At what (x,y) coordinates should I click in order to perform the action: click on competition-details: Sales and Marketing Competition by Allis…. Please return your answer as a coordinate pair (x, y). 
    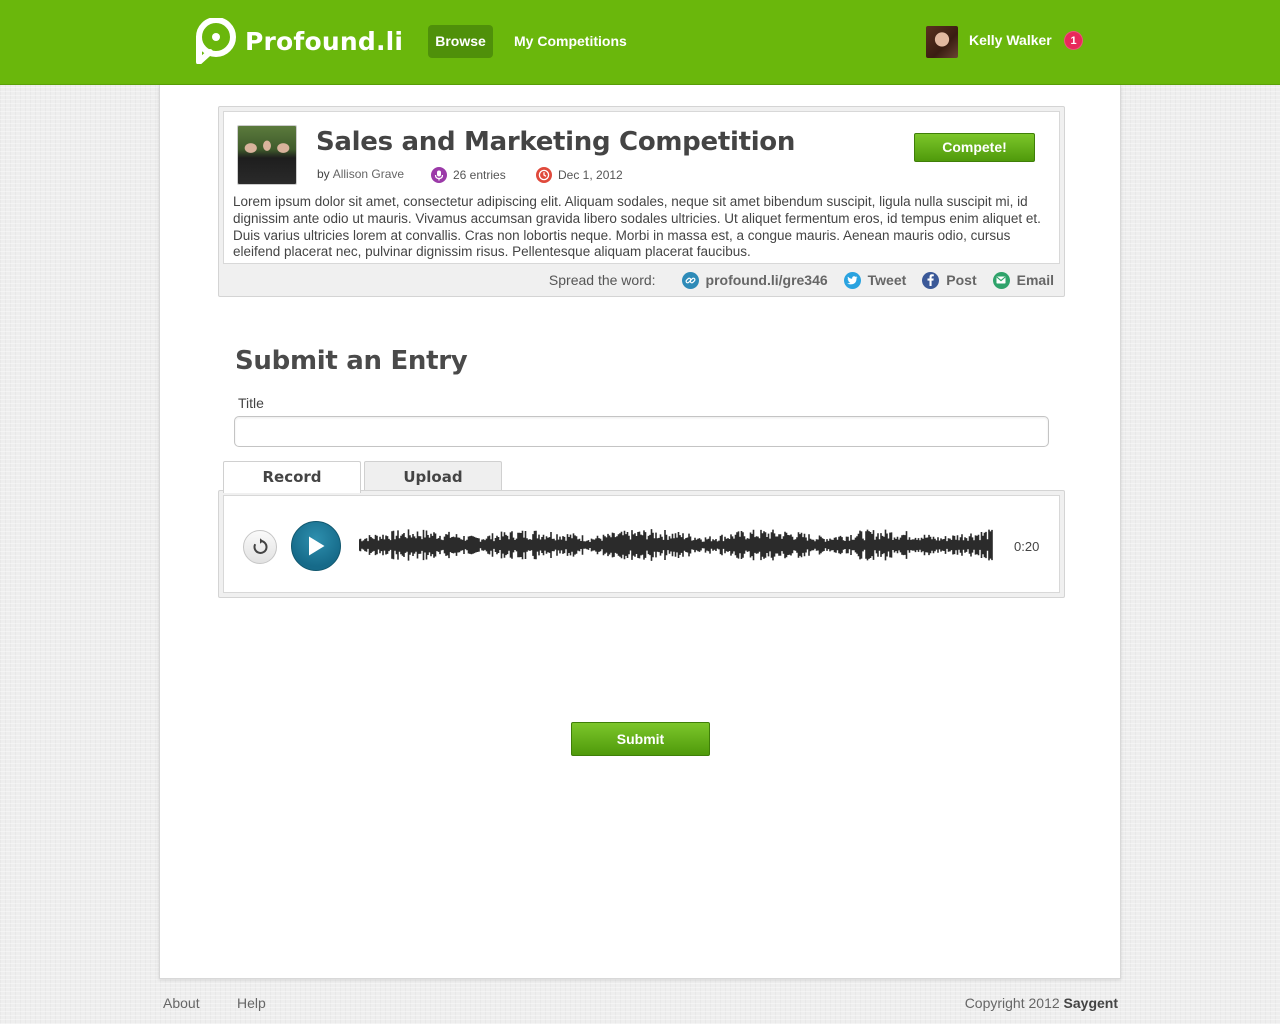
    Looking at the image, I should click on (641, 187).